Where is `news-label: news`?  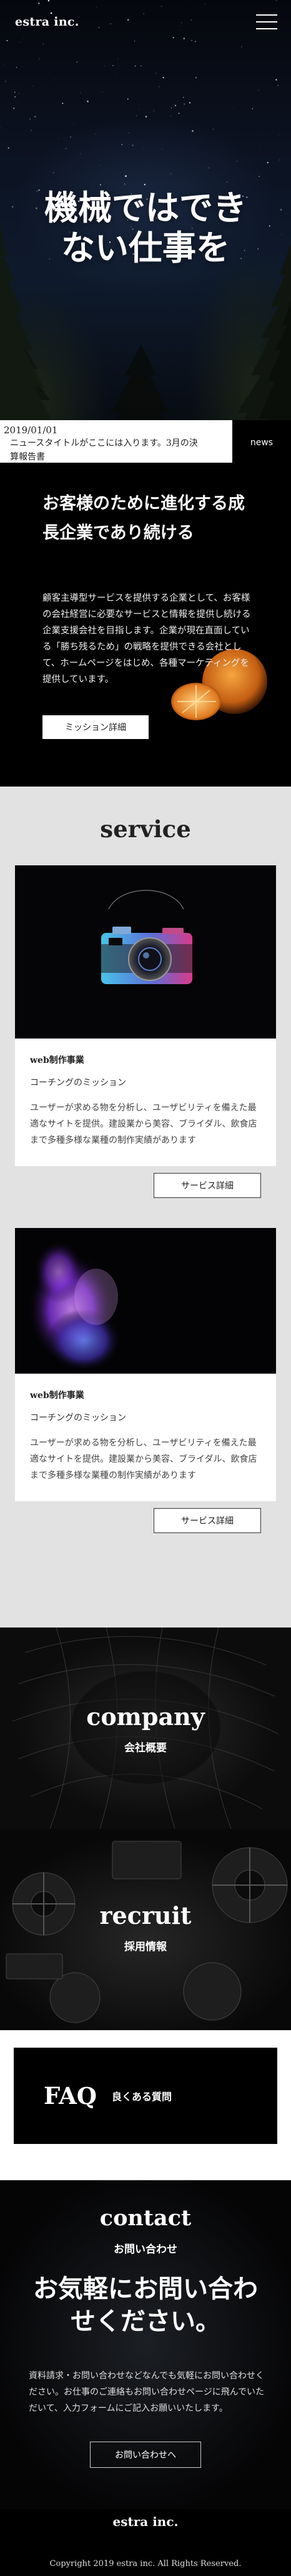 news-label: news is located at coordinates (261, 441).